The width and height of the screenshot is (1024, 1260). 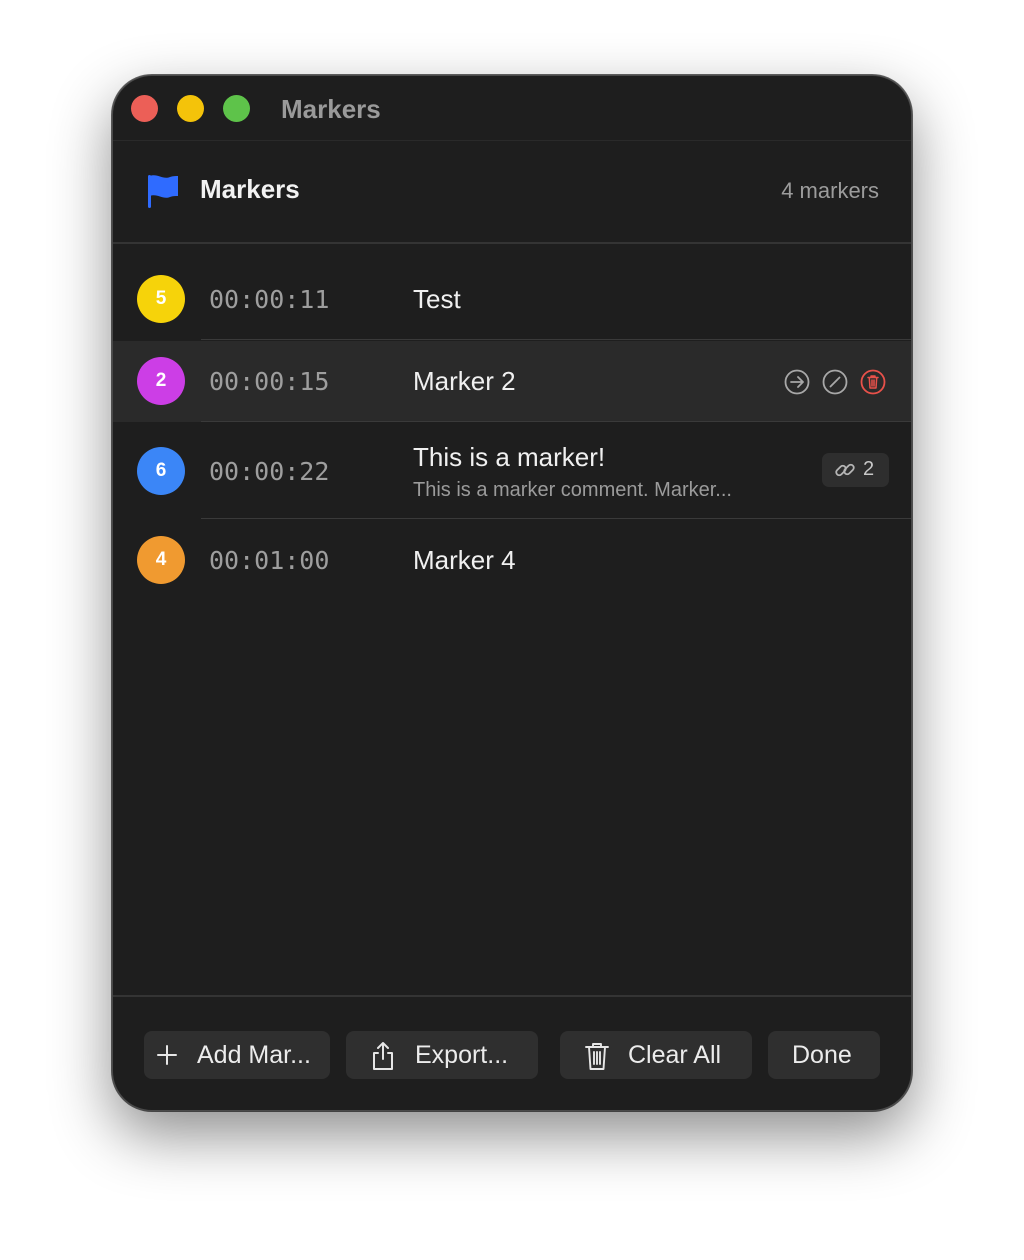 What do you see at coordinates (161, 299) in the screenshot?
I see `marker-number-badge: 5` at bounding box center [161, 299].